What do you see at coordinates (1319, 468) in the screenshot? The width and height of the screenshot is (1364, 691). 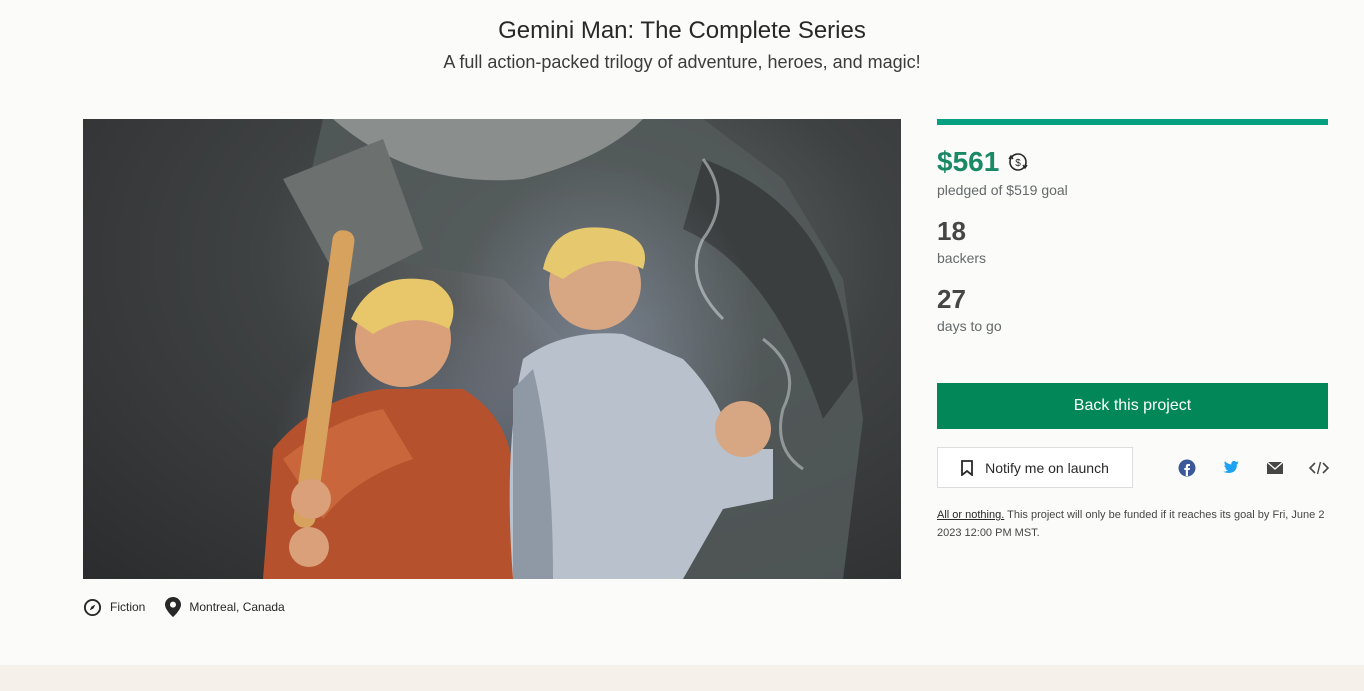 I see `embed-icon` at bounding box center [1319, 468].